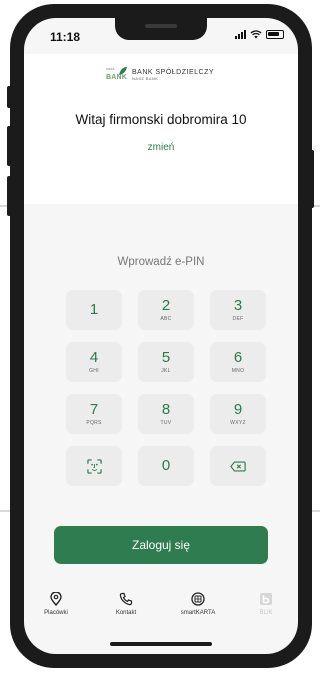 This screenshot has width=320, height=675. Describe the element at coordinates (166, 414) in the screenshot. I see `key-8: 8 TUV` at that location.